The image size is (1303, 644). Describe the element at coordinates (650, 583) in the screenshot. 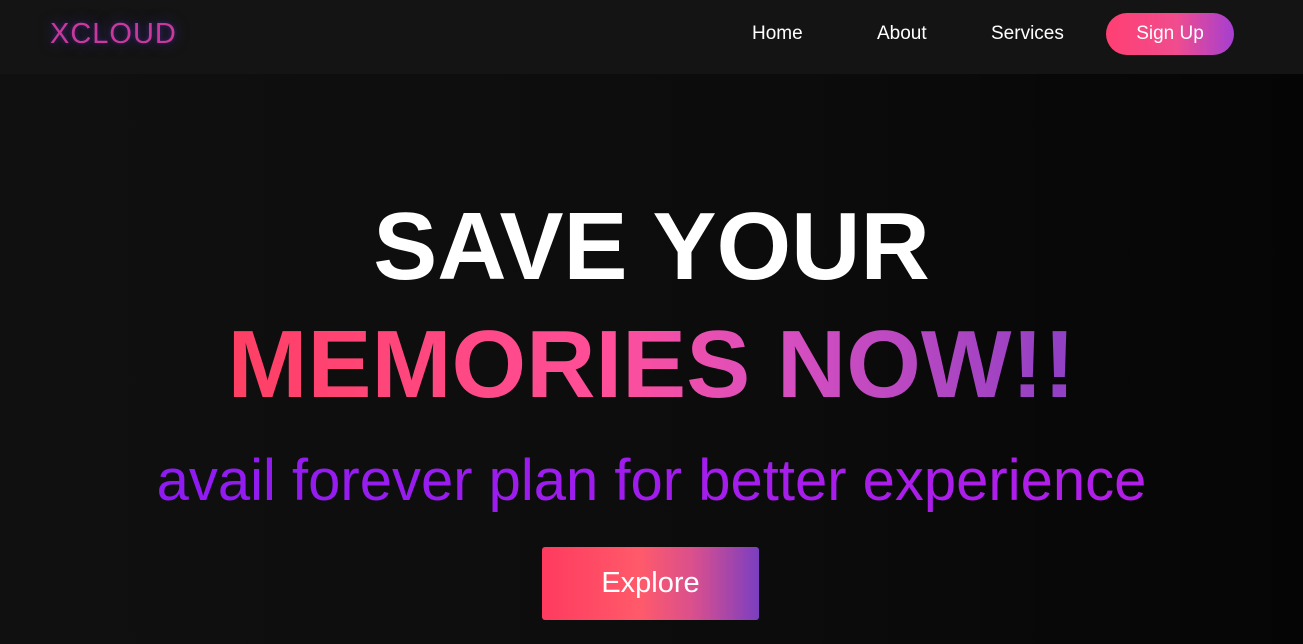

I see `explore-button: Explore` at that location.